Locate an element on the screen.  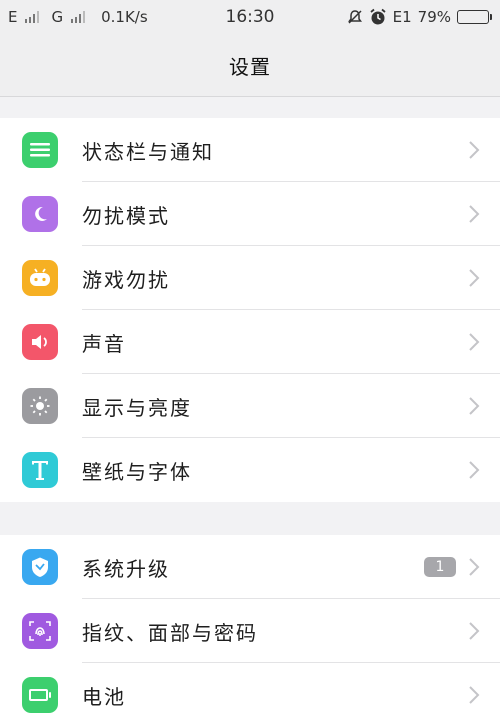
signal-1-icon is located at coordinates (32, 17).